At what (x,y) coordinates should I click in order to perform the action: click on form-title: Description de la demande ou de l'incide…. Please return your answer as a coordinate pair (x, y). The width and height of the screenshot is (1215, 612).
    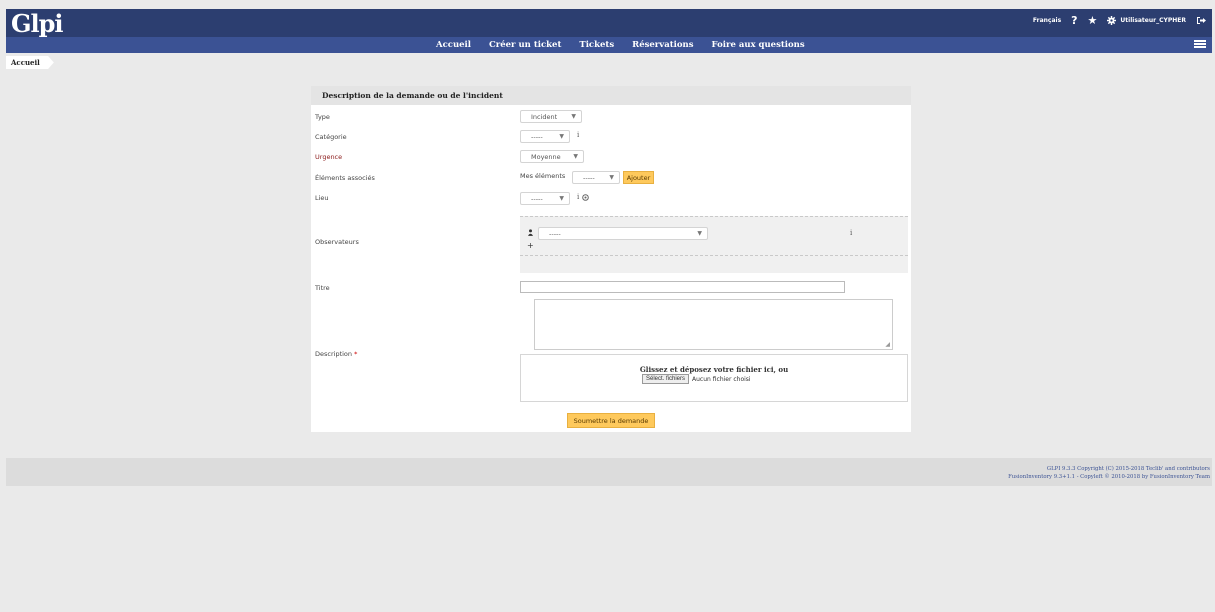
    Looking at the image, I should click on (611, 95).